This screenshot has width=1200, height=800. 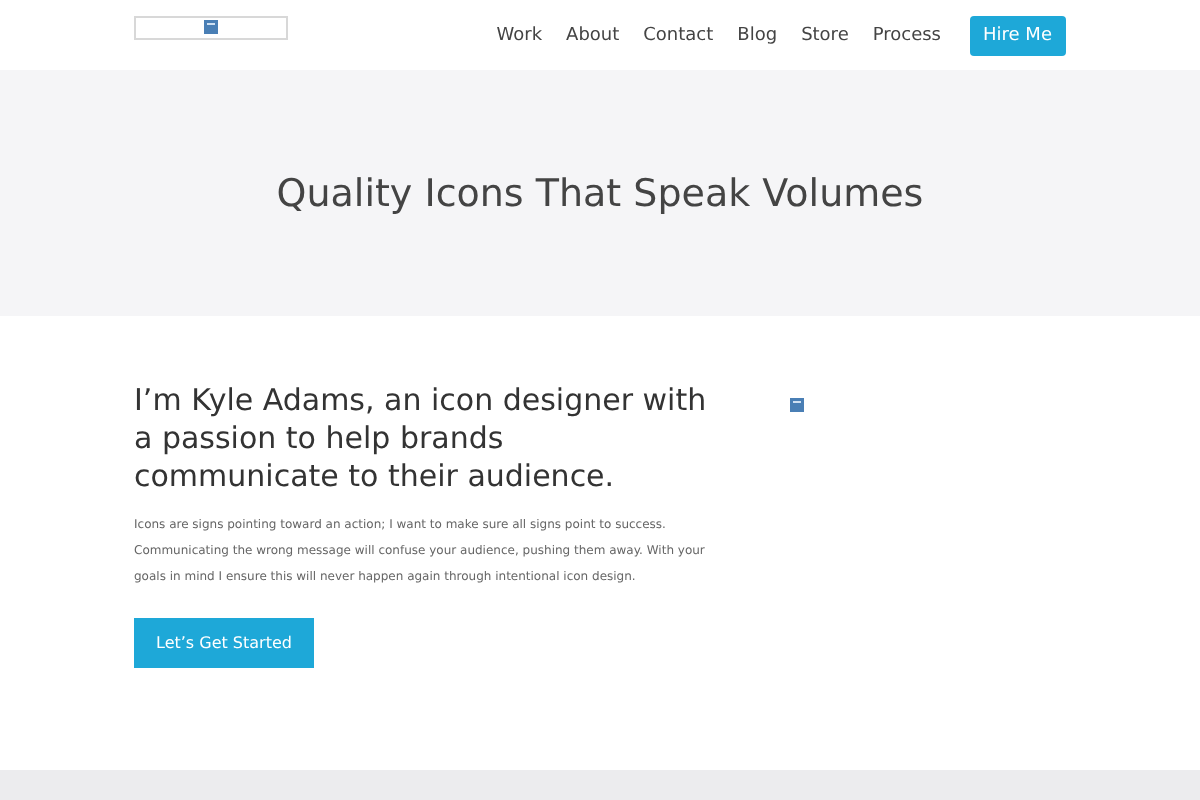 I want to click on nav-link: About, so click(x=593, y=35).